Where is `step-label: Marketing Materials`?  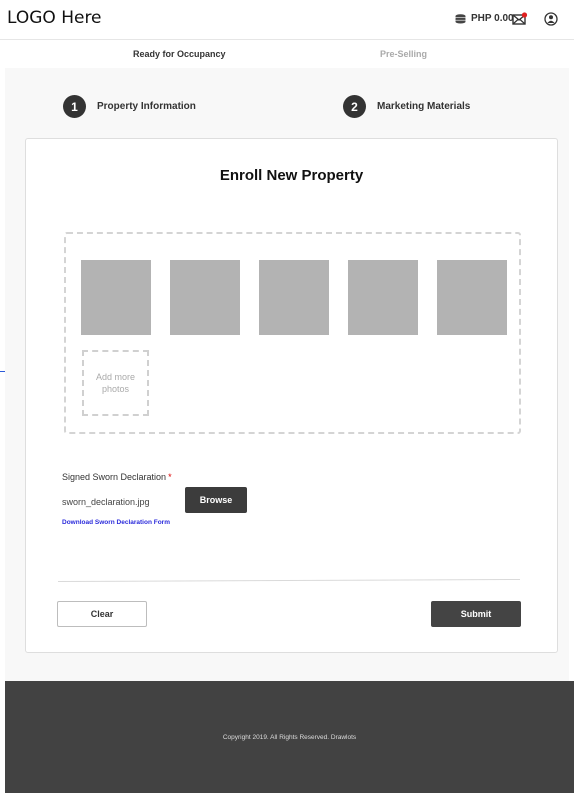 step-label: Marketing Materials is located at coordinates (424, 106).